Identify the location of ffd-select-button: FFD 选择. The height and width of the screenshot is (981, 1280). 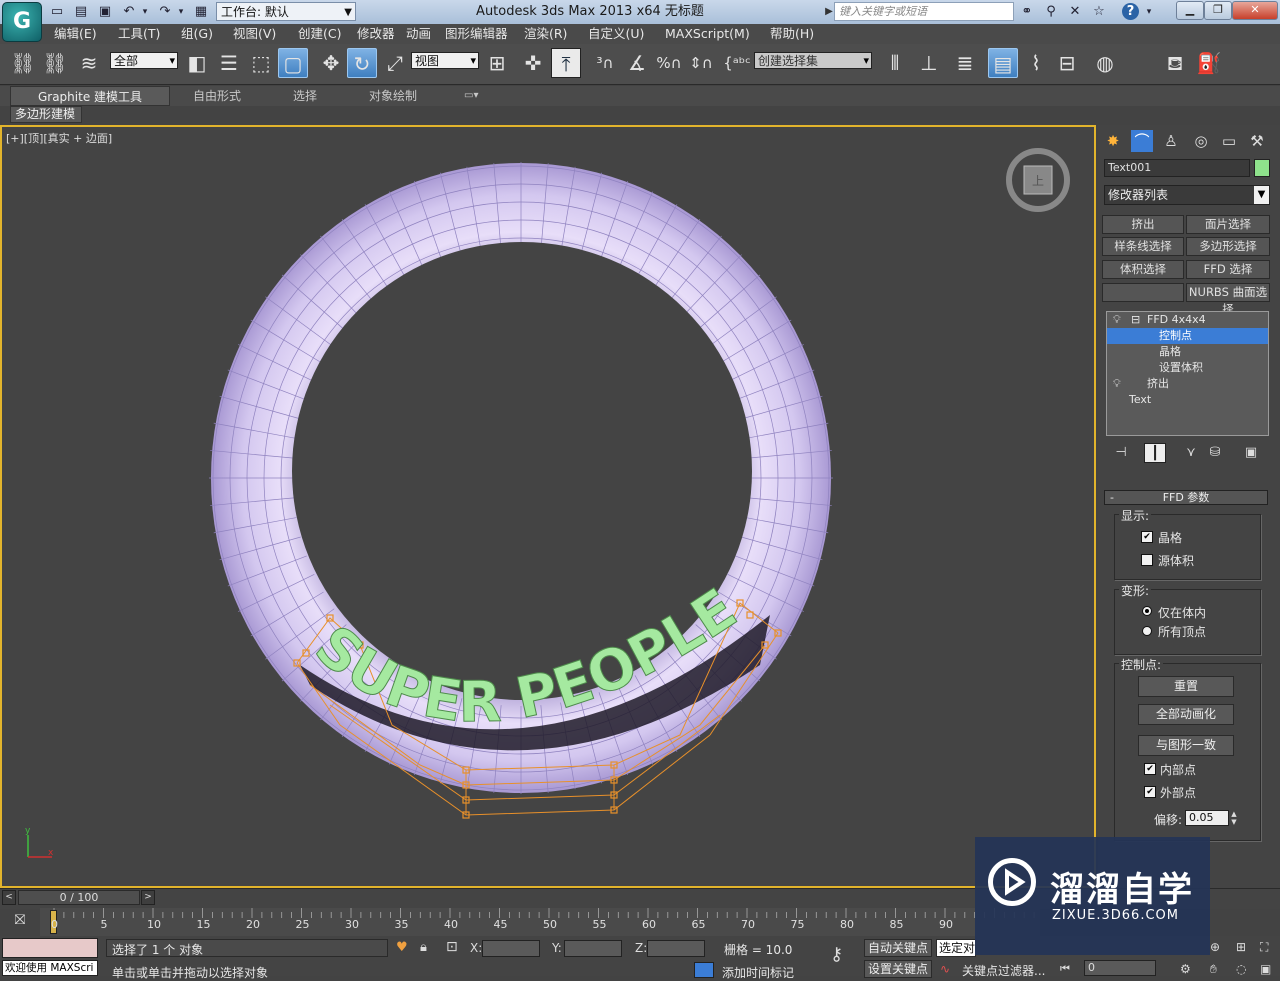
(1228, 269).